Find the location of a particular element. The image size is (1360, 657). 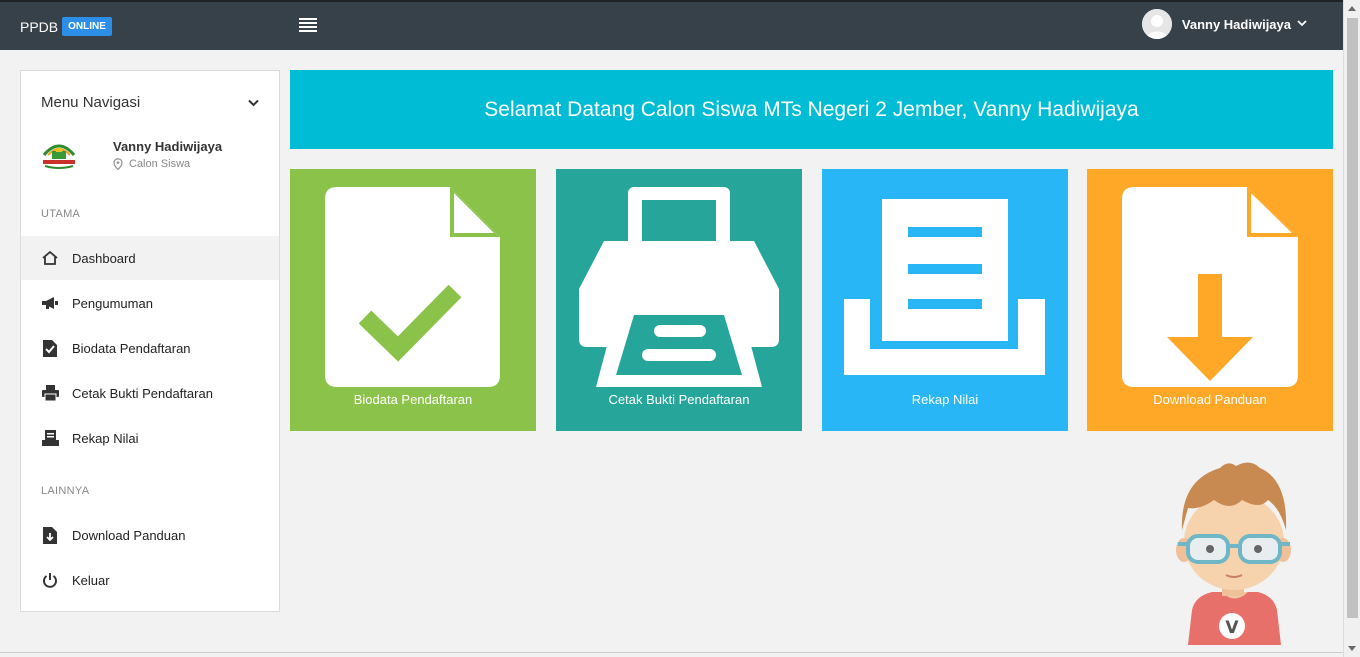

sidebar-item-cetak-bukti: Cetak Bukti Pendaftaran is located at coordinates (150, 393).